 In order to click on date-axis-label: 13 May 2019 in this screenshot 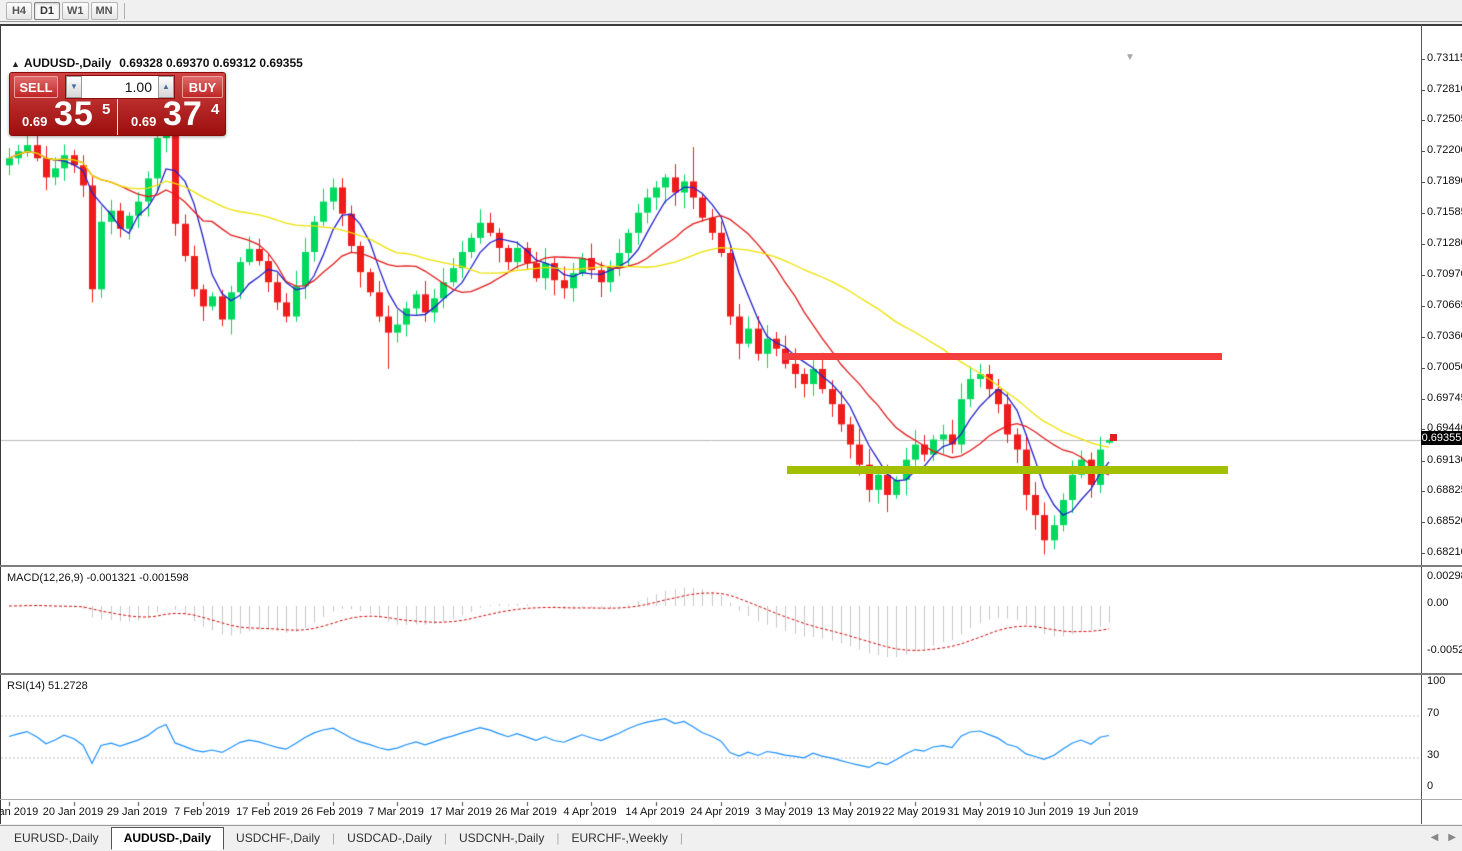, I will do `click(849, 812)`.